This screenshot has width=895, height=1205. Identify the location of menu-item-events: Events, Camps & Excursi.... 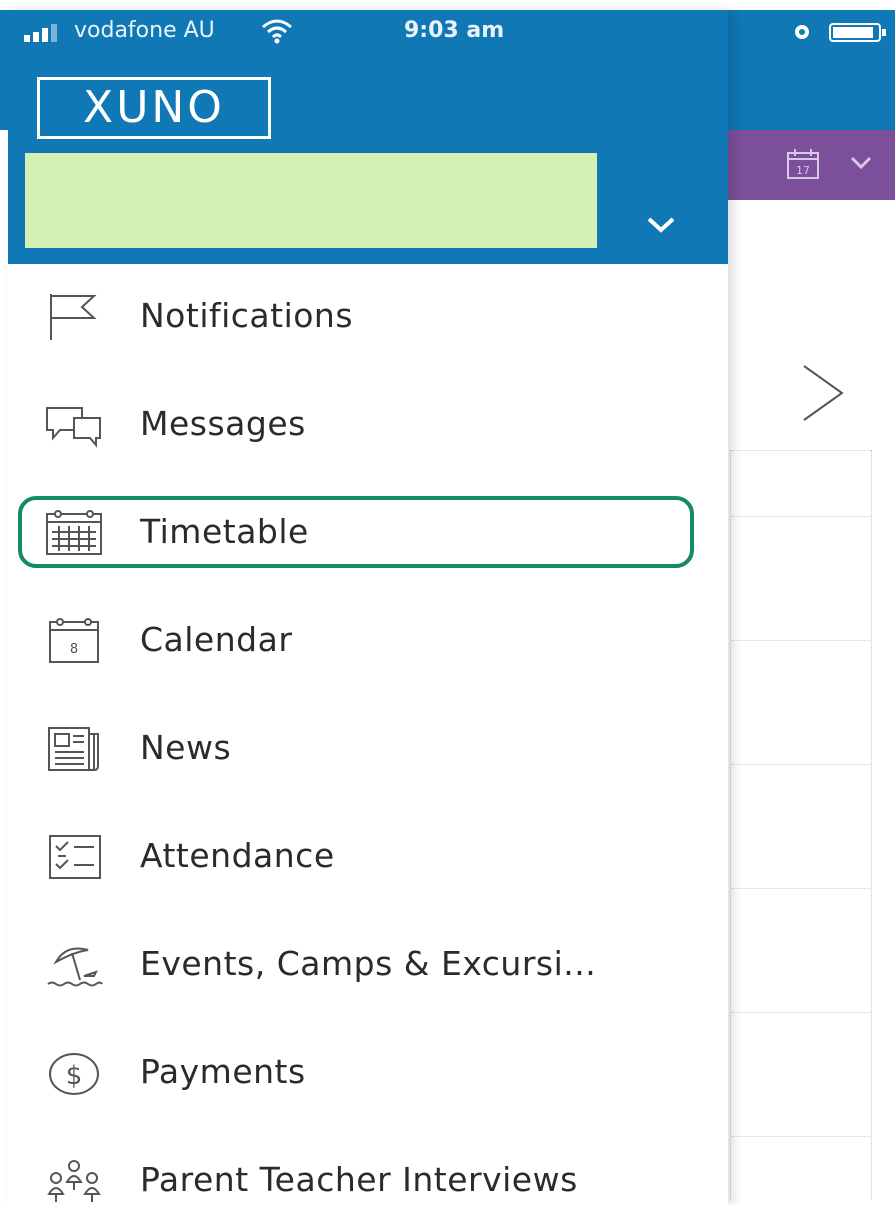
(368, 964).